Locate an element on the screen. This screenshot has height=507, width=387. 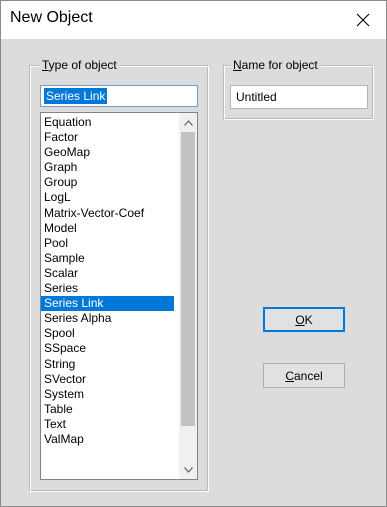
list-item: Group is located at coordinates (107, 182).